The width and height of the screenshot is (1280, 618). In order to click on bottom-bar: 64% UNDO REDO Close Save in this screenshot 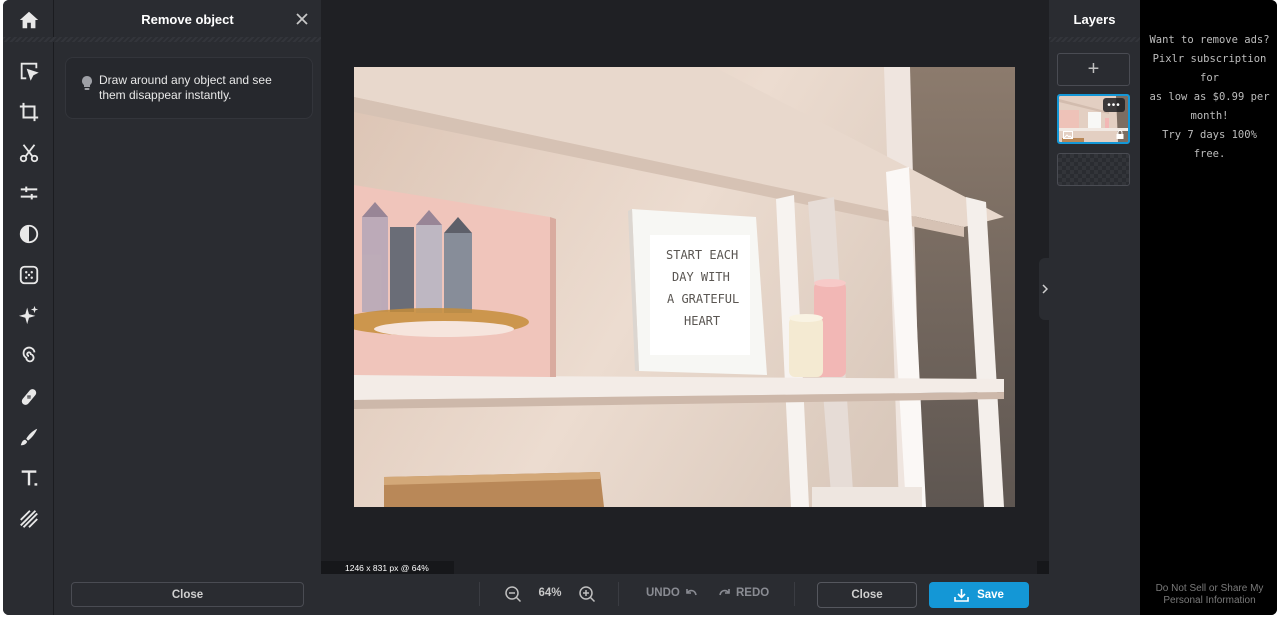, I will do `click(730, 594)`.